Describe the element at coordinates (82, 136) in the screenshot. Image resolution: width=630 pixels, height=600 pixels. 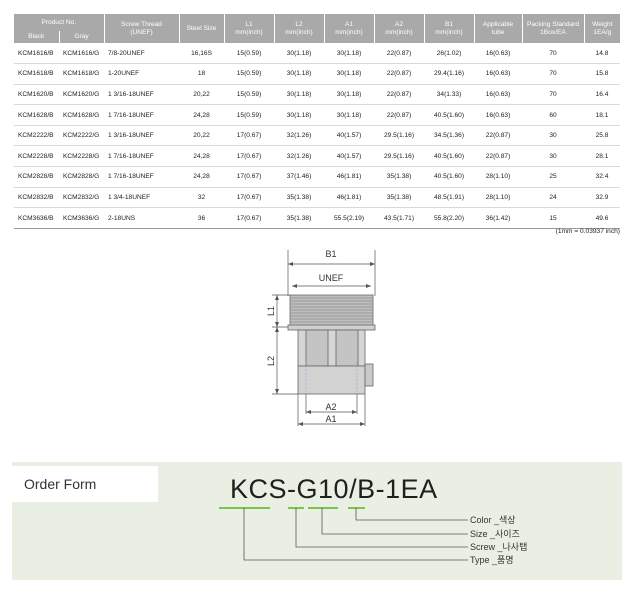
I see `table-cell: KCM2222/G` at that location.